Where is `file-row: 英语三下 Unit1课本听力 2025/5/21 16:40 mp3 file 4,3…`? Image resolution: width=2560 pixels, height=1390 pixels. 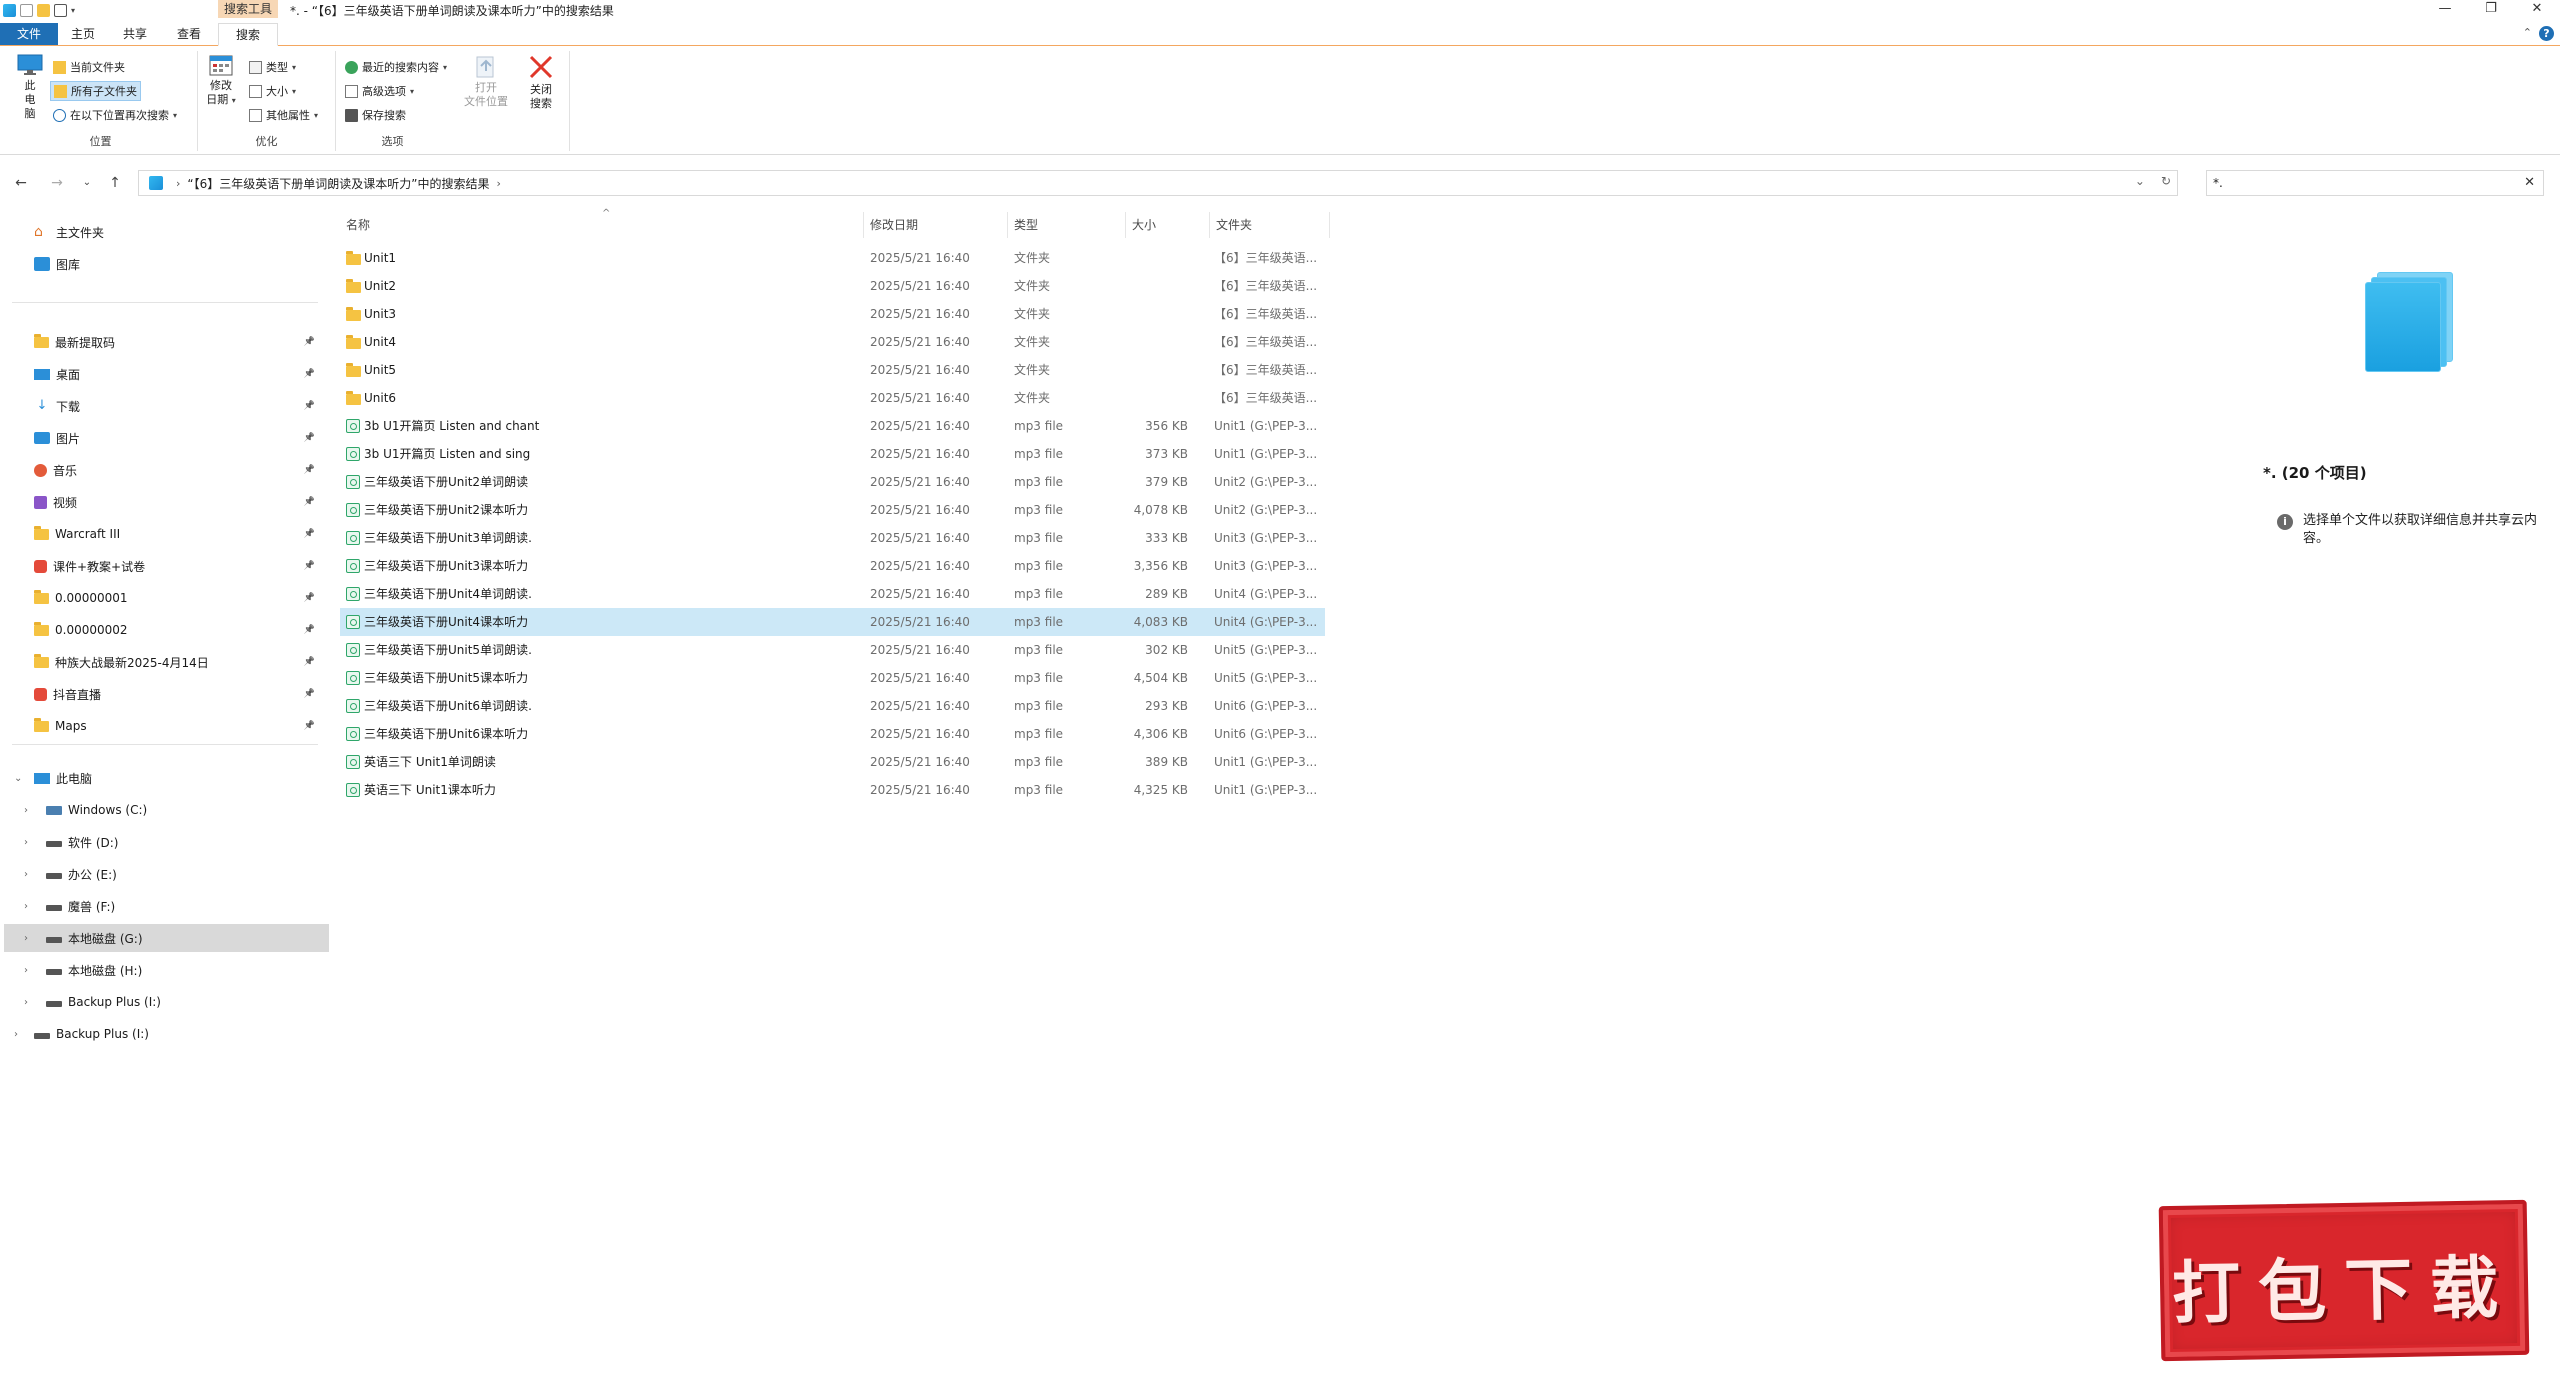
file-row: 英语三下 Unit1课本听力 2025/5/21 16:40 mp3 file 4,3… is located at coordinates (832, 790).